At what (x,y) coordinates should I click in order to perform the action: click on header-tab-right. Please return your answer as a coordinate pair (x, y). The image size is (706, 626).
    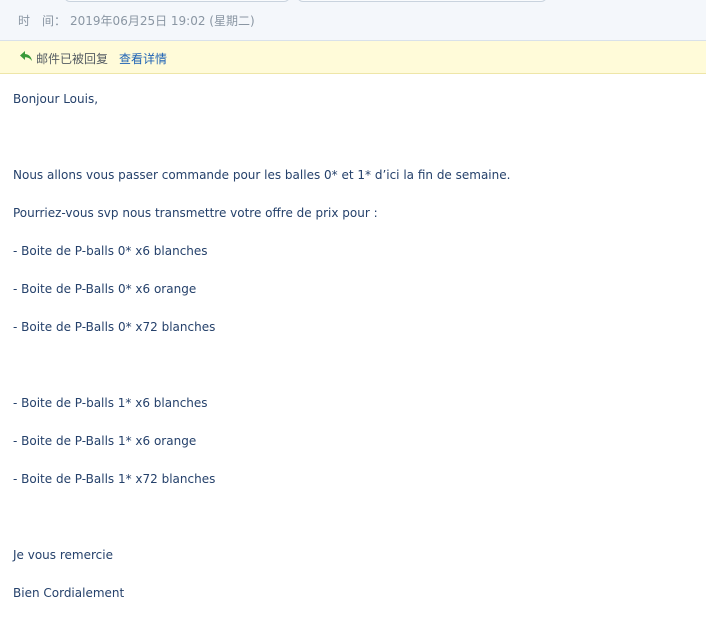
    Looking at the image, I should click on (422, 1).